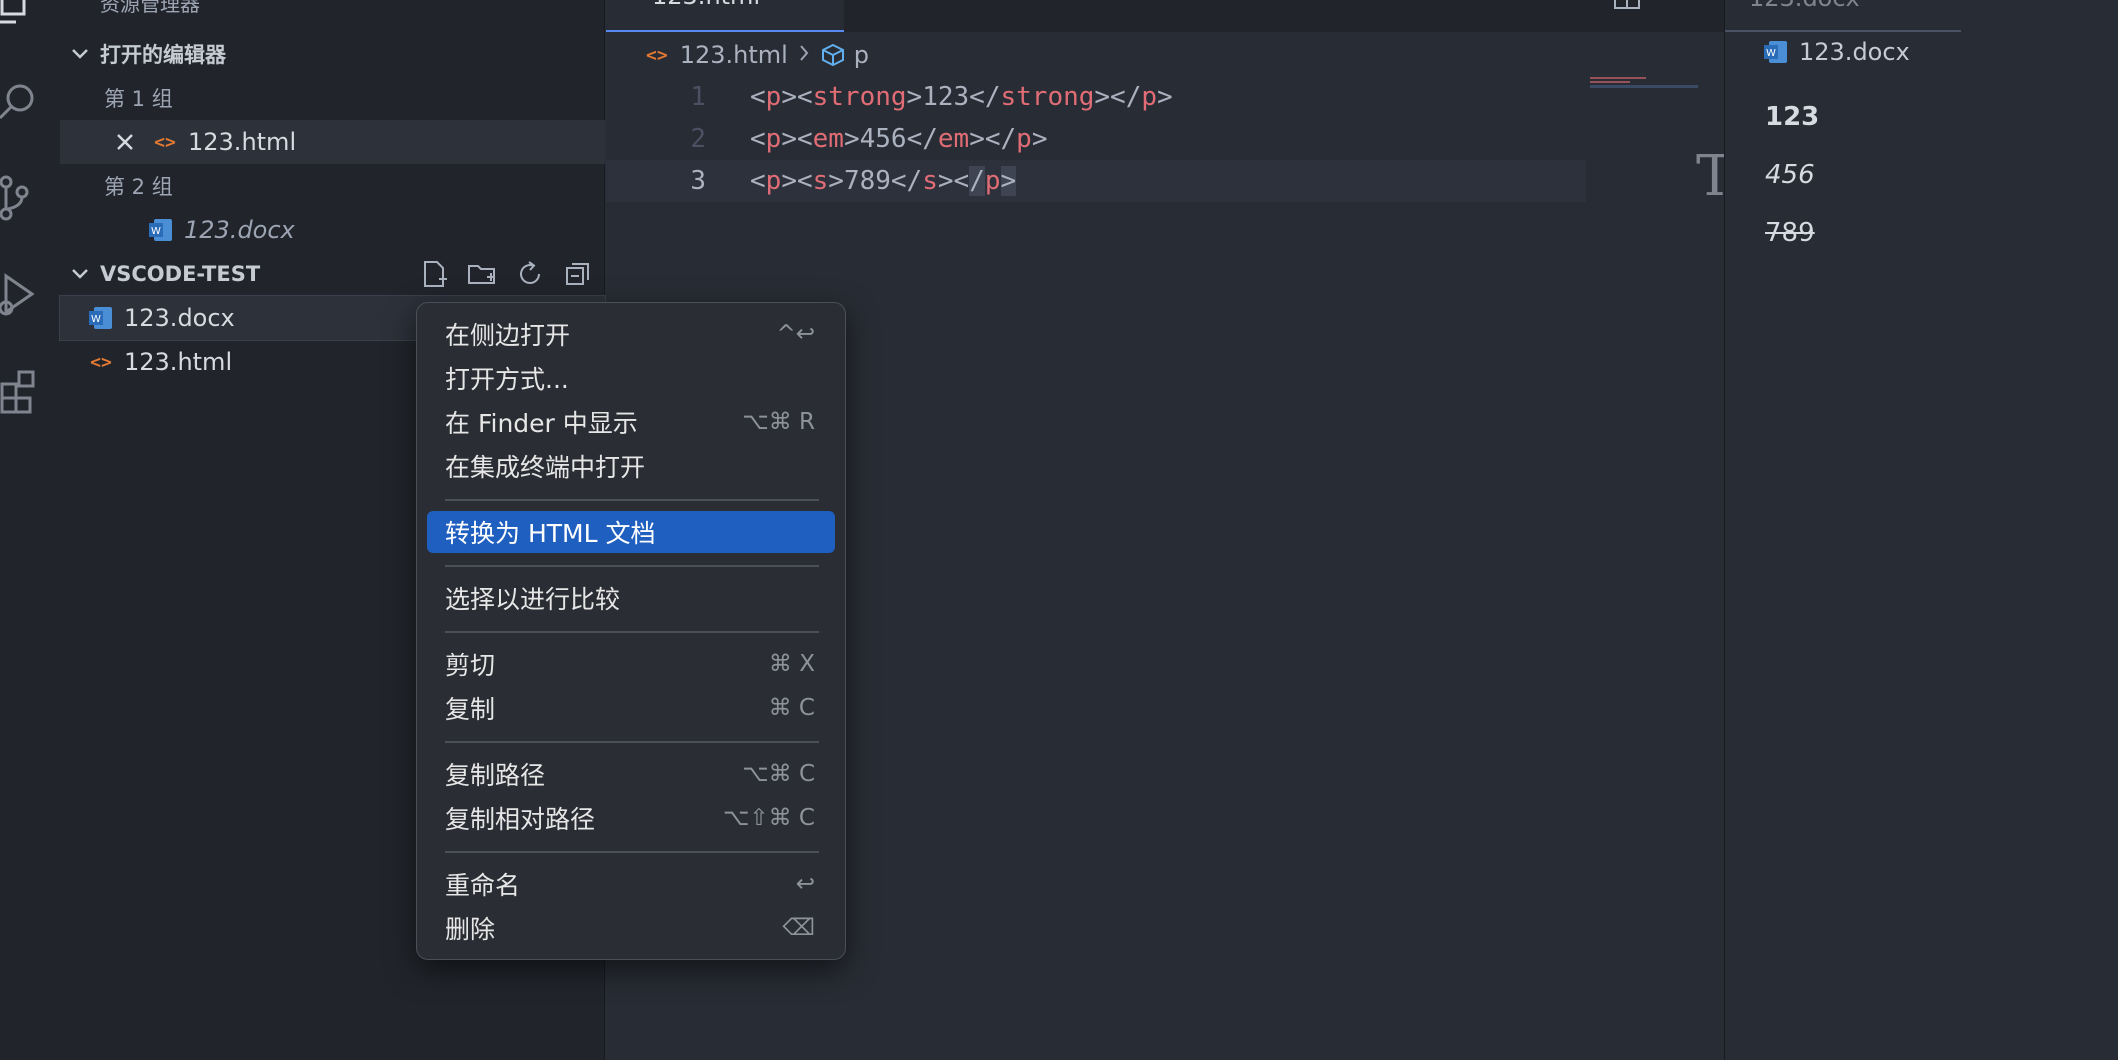 This screenshot has height=1060, width=2118. I want to click on refresh-icon, so click(530, 274).